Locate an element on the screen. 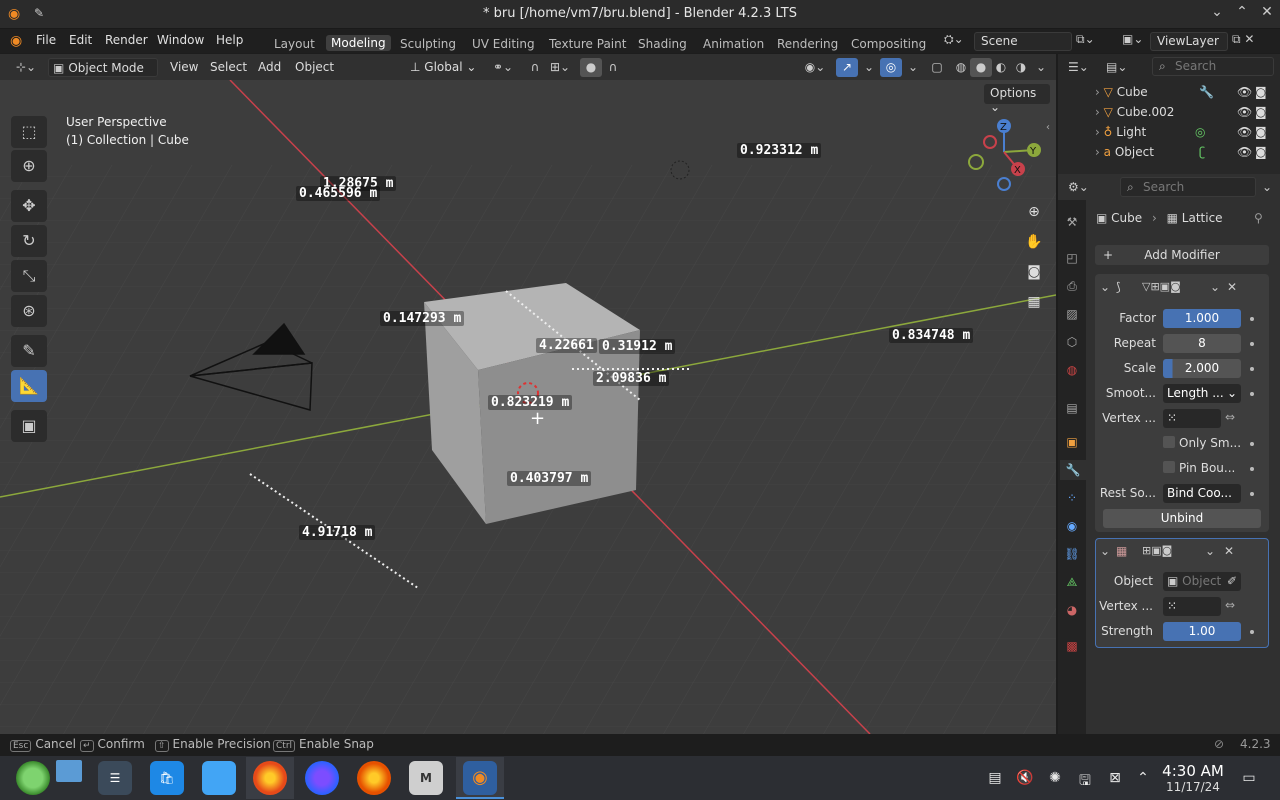 The image size is (1280, 800). view-layer-icon: ▣⌄ is located at coordinates (1135, 41).